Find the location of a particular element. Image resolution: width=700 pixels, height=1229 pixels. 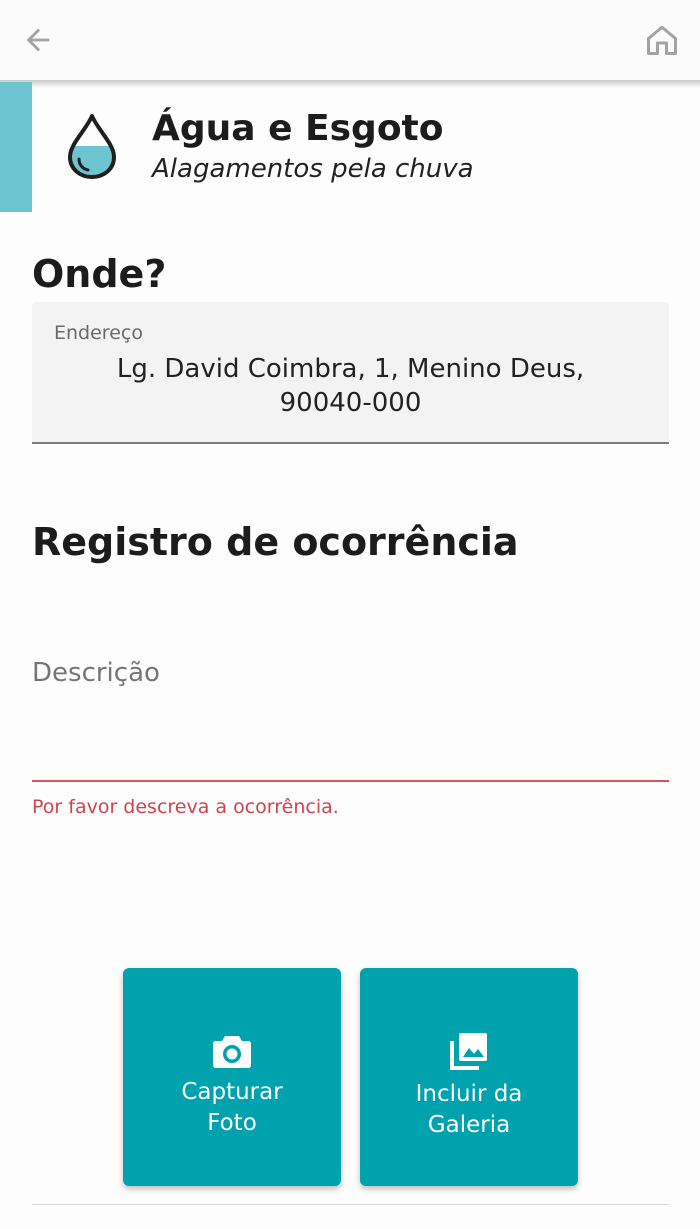

arrow-left-icon is located at coordinates (38, 40).